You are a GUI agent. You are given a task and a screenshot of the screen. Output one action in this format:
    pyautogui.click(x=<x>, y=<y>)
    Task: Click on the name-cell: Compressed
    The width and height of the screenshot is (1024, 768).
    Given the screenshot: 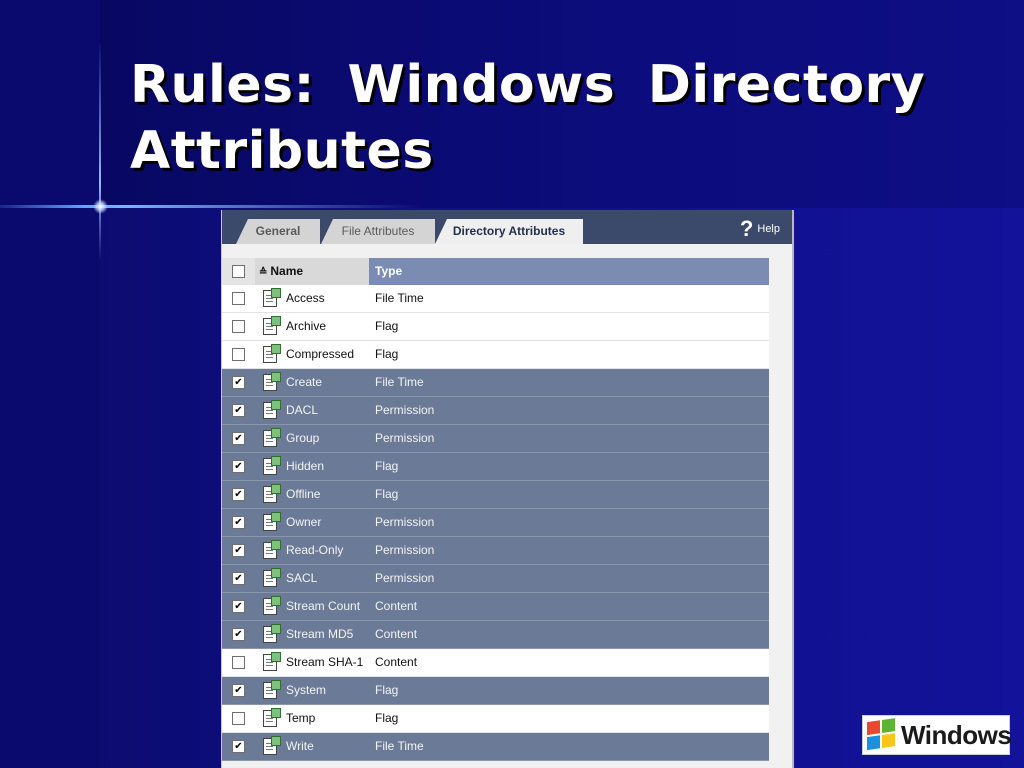 What is the action you would take?
    pyautogui.click(x=312, y=354)
    